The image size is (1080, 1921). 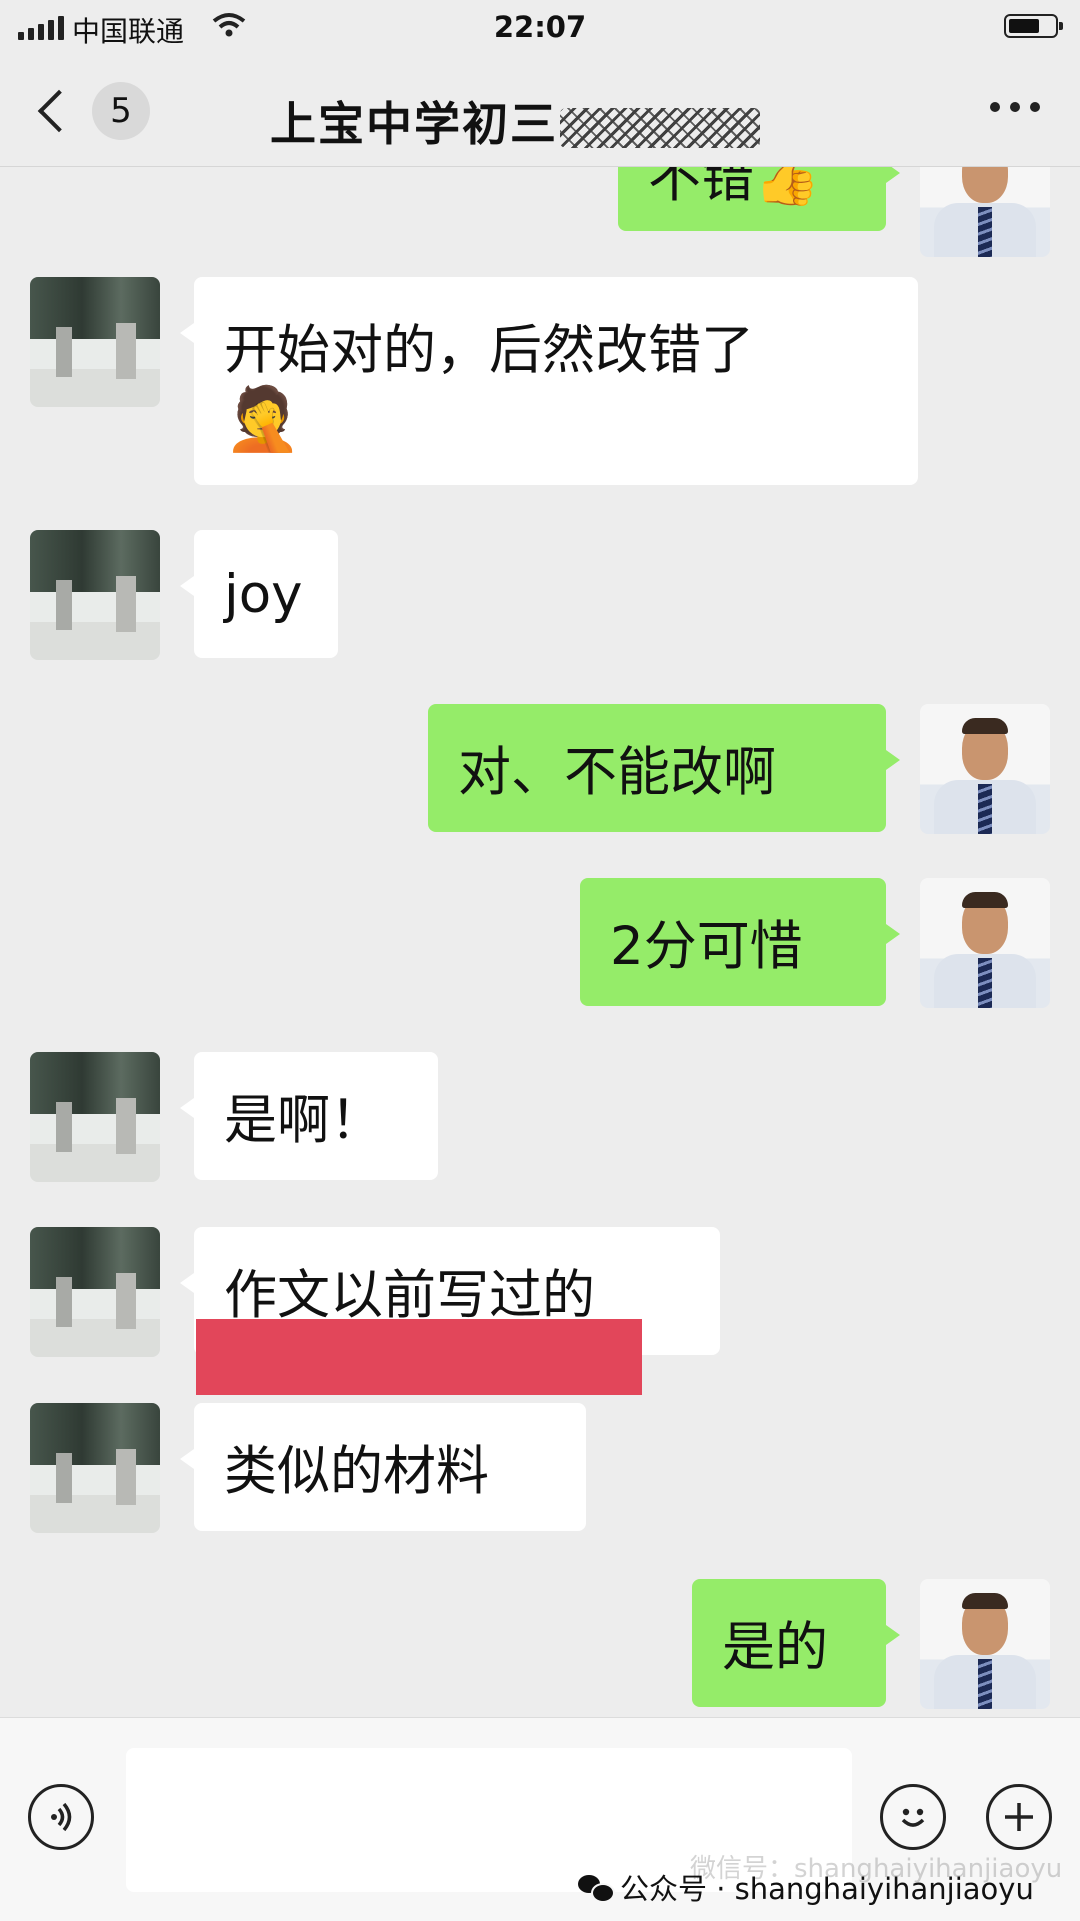 I want to click on chat-title: 上宝中学初三, so click(x=515, y=121).